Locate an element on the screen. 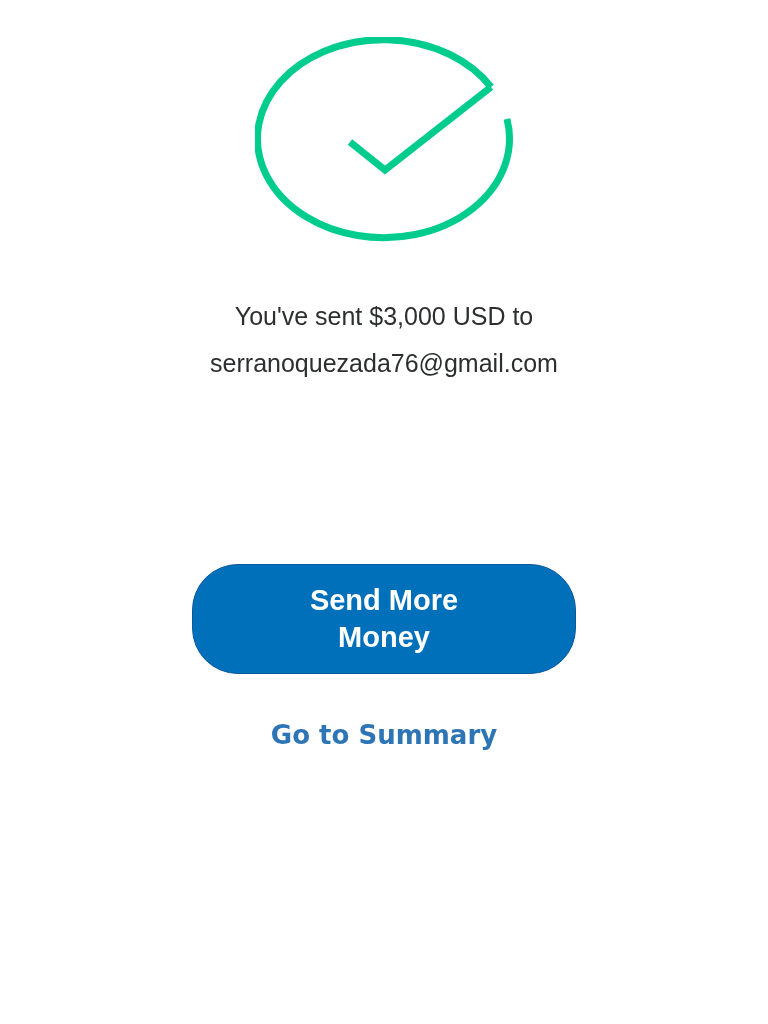 The image size is (768, 1024). go-to-summary-link: Go to Summary is located at coordinates (384, 735).